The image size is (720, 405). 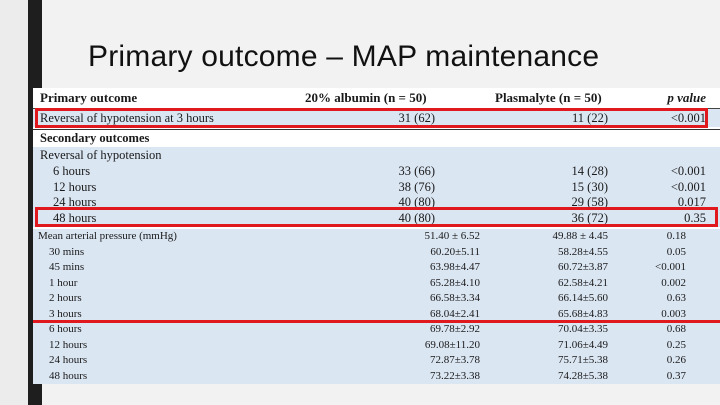 What do you see at coordinates (454, 329) in the screenshot?
I see `albumin-value: 69.78±2.92` at bounding box center [454, 329].